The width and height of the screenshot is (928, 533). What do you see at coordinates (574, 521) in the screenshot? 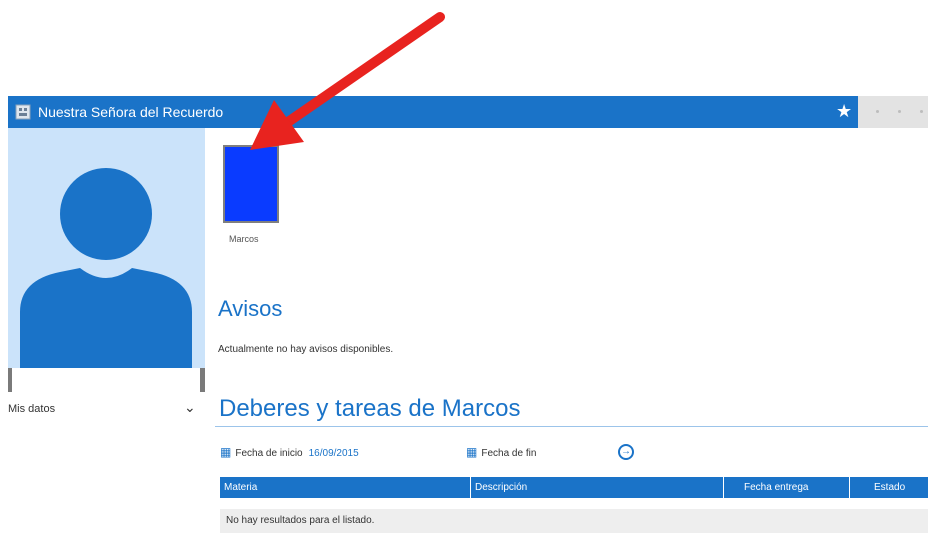
I see `empty-results-row: No hay resultados para el listado.` at bounding box center [574, 521].